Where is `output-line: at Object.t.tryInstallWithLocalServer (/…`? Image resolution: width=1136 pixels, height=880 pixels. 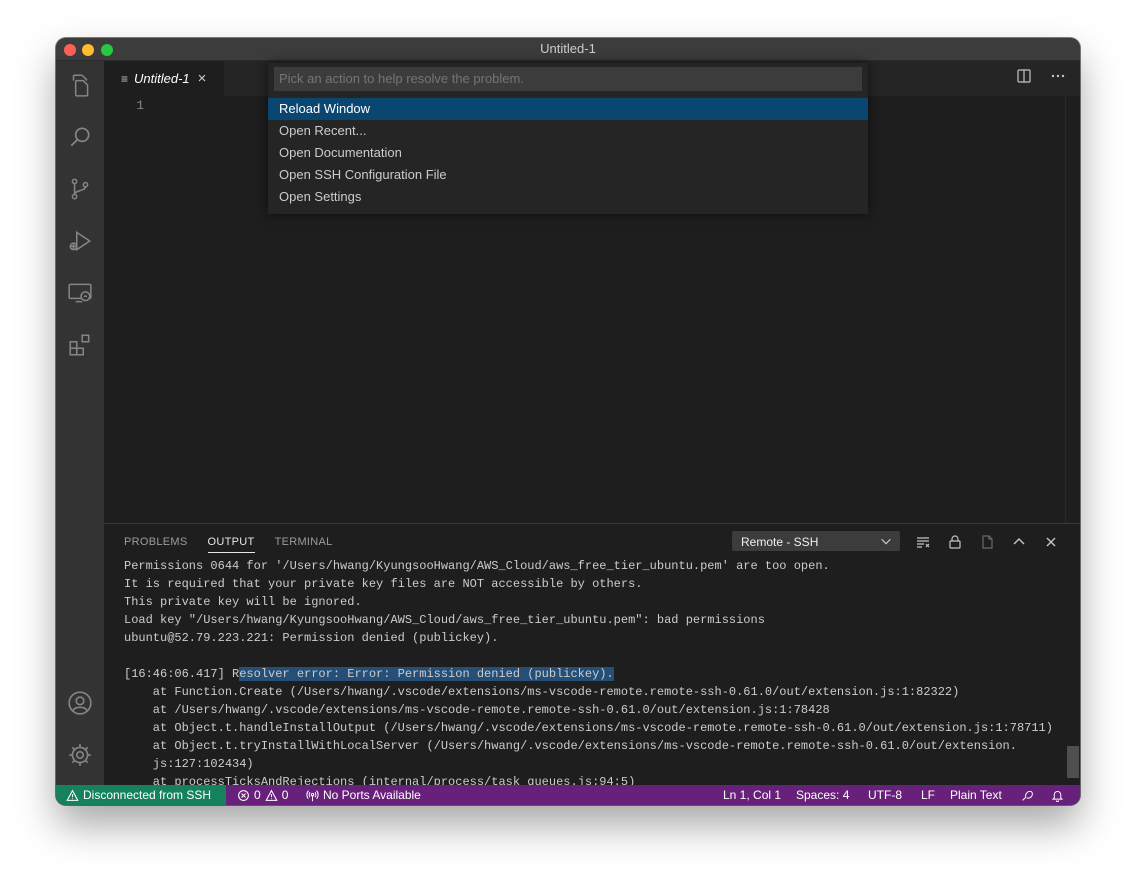 output-line: at Object.t.tryInstallWithLocalServer (/… is located at coordinates (570, 746).